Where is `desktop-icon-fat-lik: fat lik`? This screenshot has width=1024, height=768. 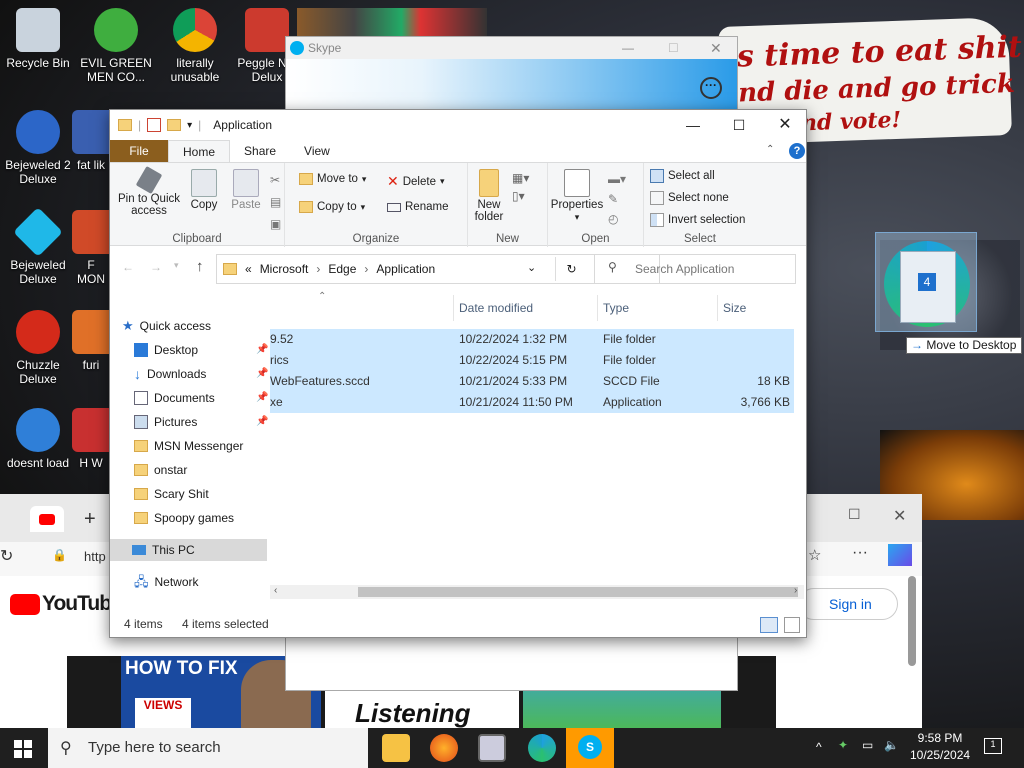 desktop-icon-fat-lik: fat lik is located at coordinates (91, 141).